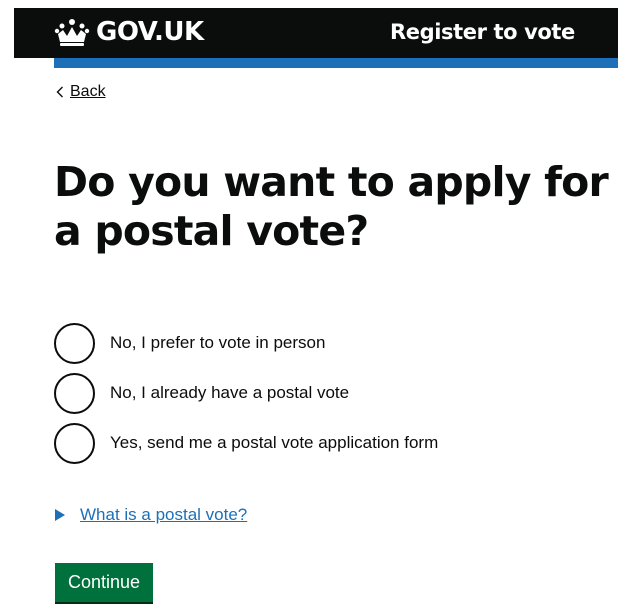 The image size is (618, 615). I want to click on details-summary-label: What is a postal vote?, so click(164, 514).